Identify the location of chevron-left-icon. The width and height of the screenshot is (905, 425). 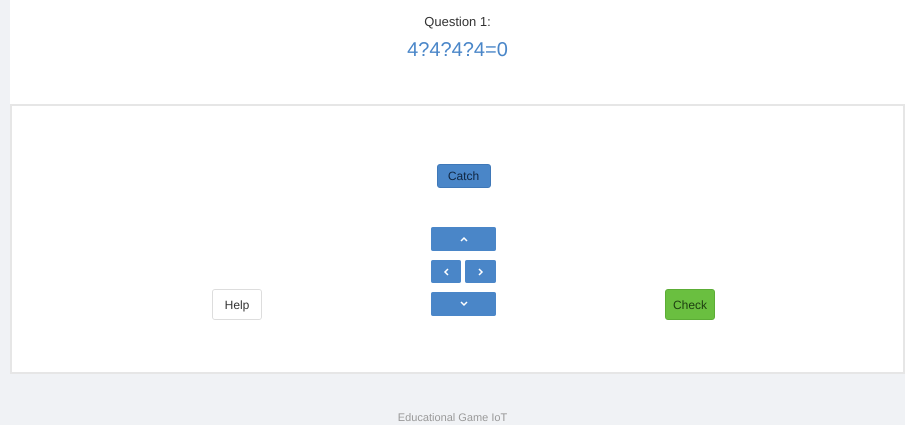
(446, 272).